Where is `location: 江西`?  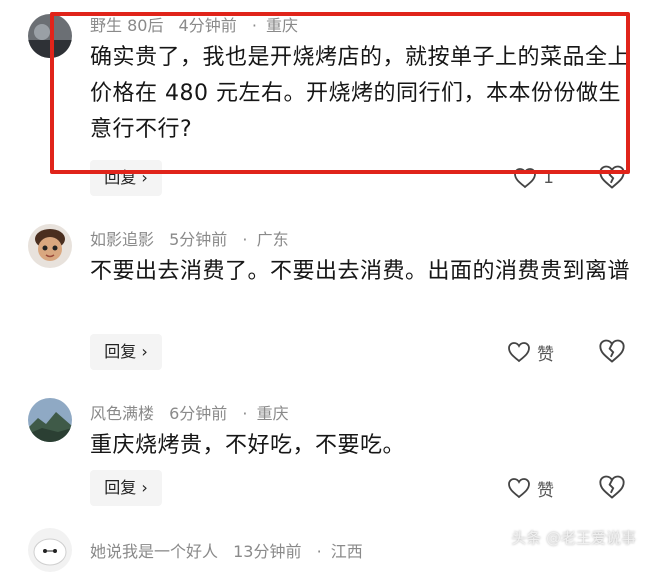
location: 江西 is located at coordinates (346, 551).